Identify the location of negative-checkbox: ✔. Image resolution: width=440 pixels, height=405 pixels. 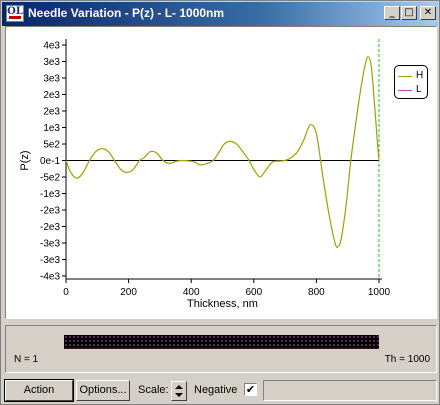
(250, 389).